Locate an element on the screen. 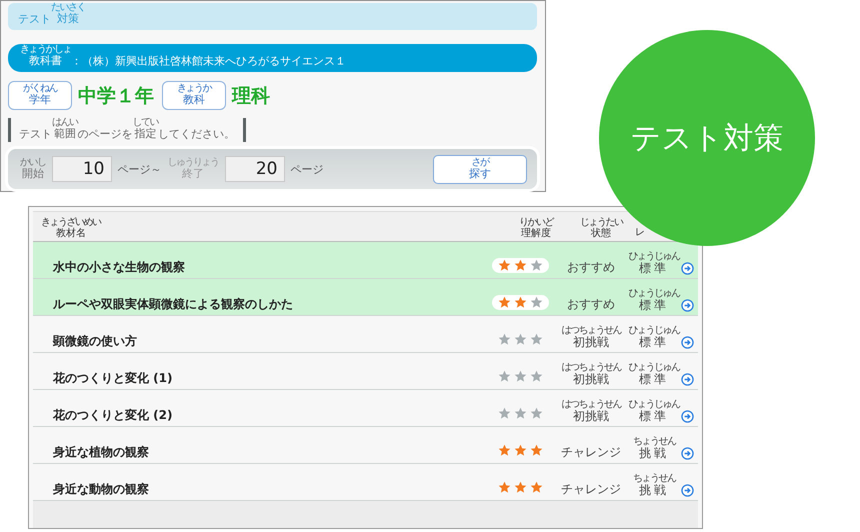 The height and width of the screenshot is (532, 860). start-label: かいし 開始 is located at coordinates (33, 169).